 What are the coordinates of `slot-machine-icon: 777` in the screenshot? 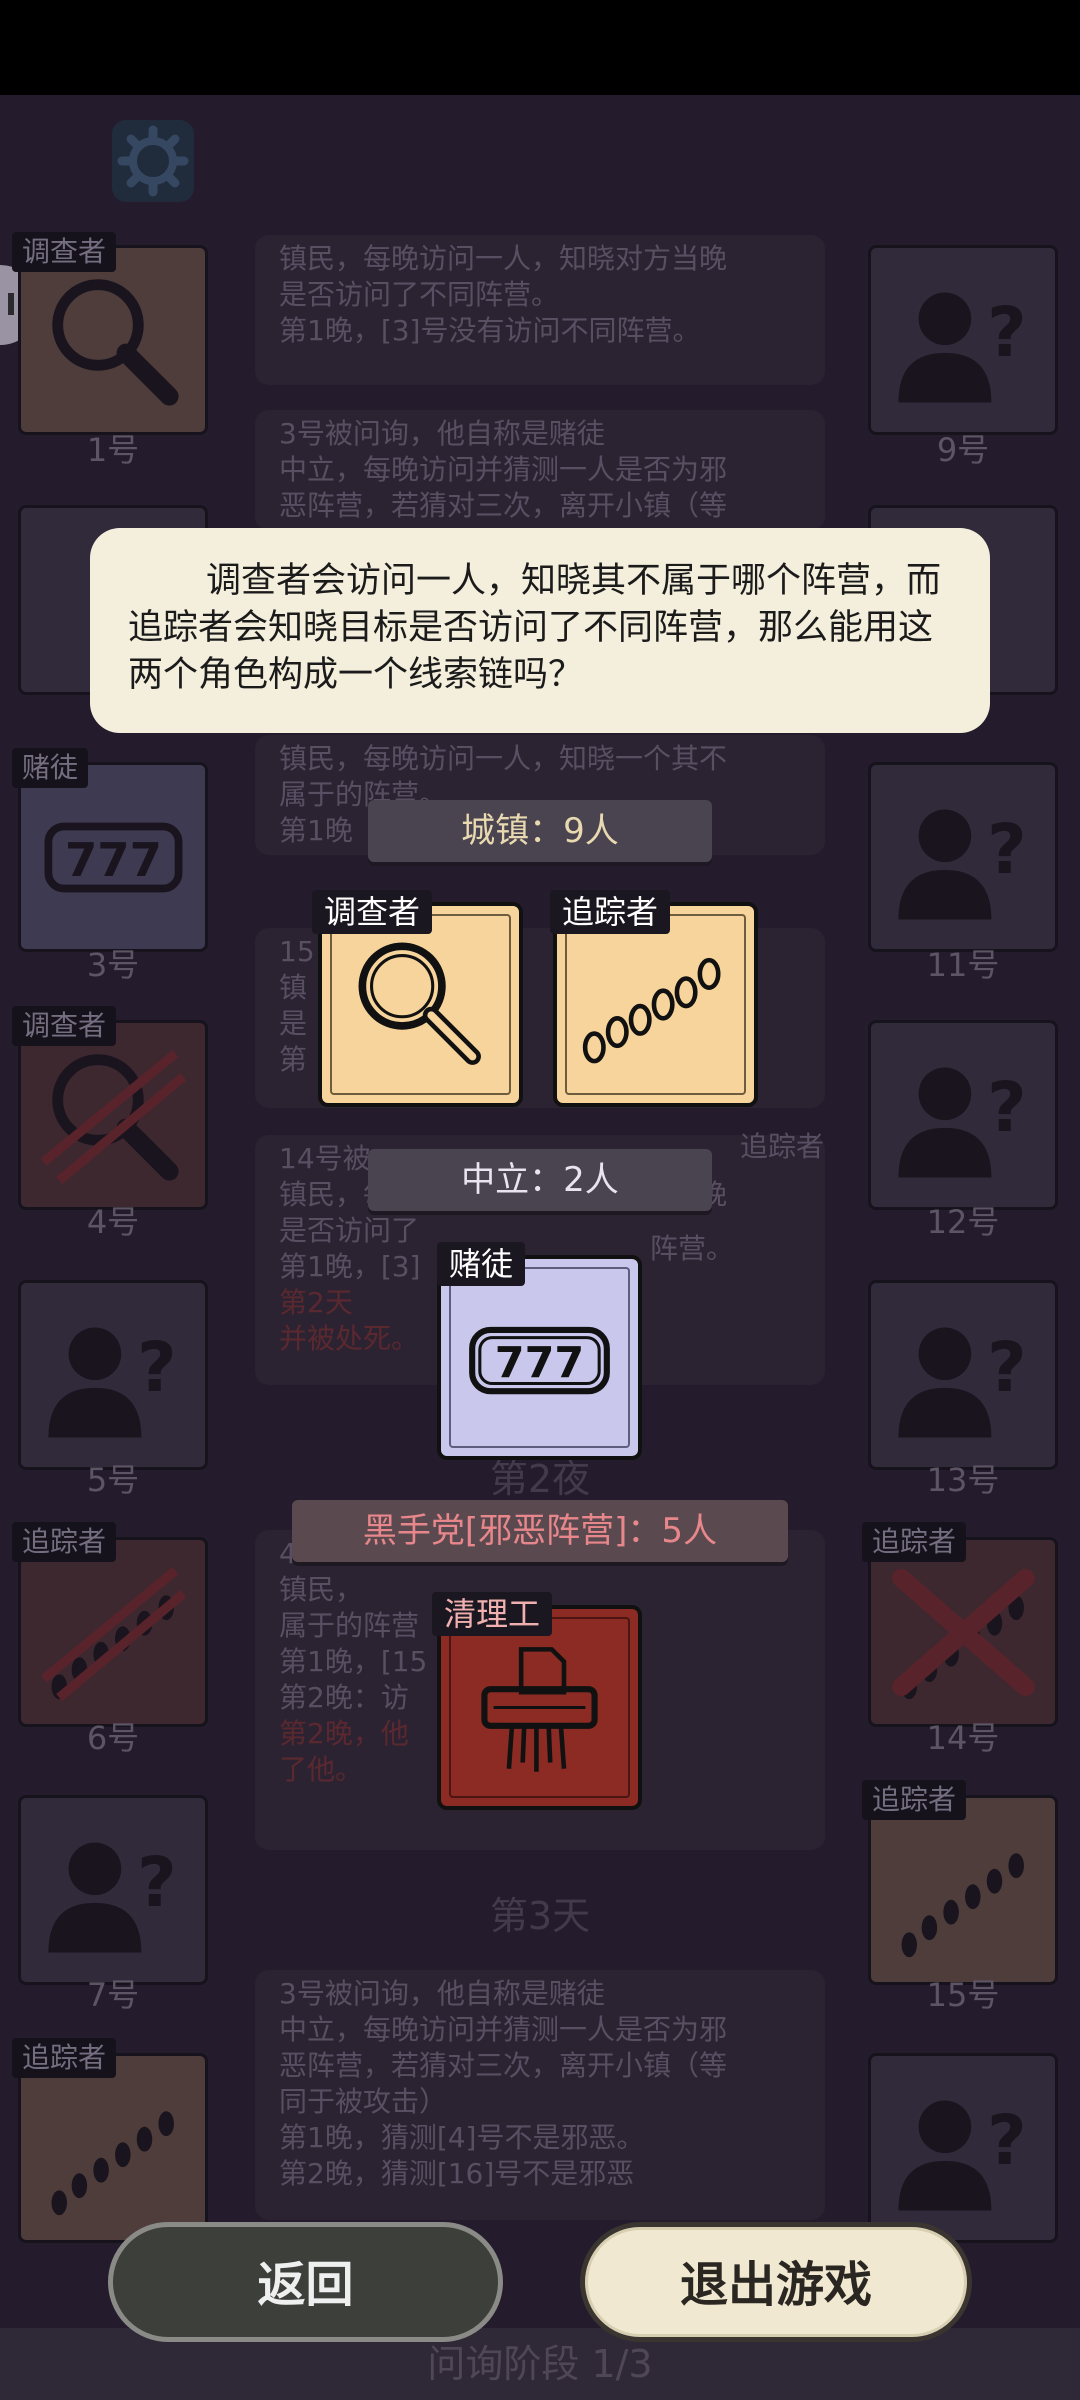 It's located at (539, 1360).